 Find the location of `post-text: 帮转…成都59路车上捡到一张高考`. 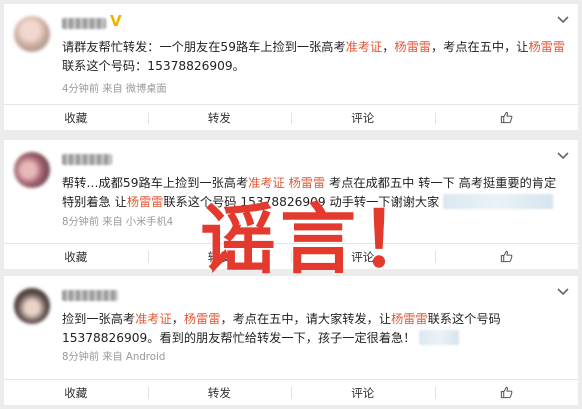

post-text: 帮转…成都59路车上捡到一张高考 is located at coordinates (155, 183).